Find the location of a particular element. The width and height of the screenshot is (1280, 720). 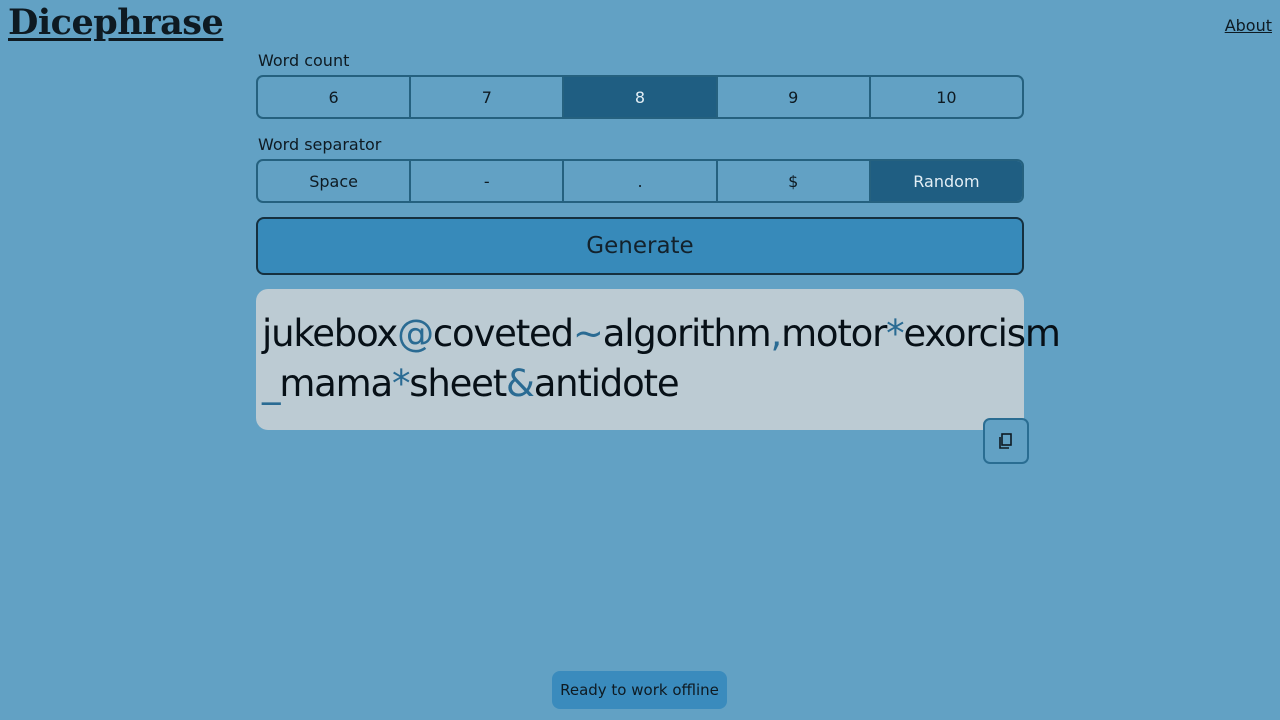

copy-icon is located at coordinates (1006, 441).